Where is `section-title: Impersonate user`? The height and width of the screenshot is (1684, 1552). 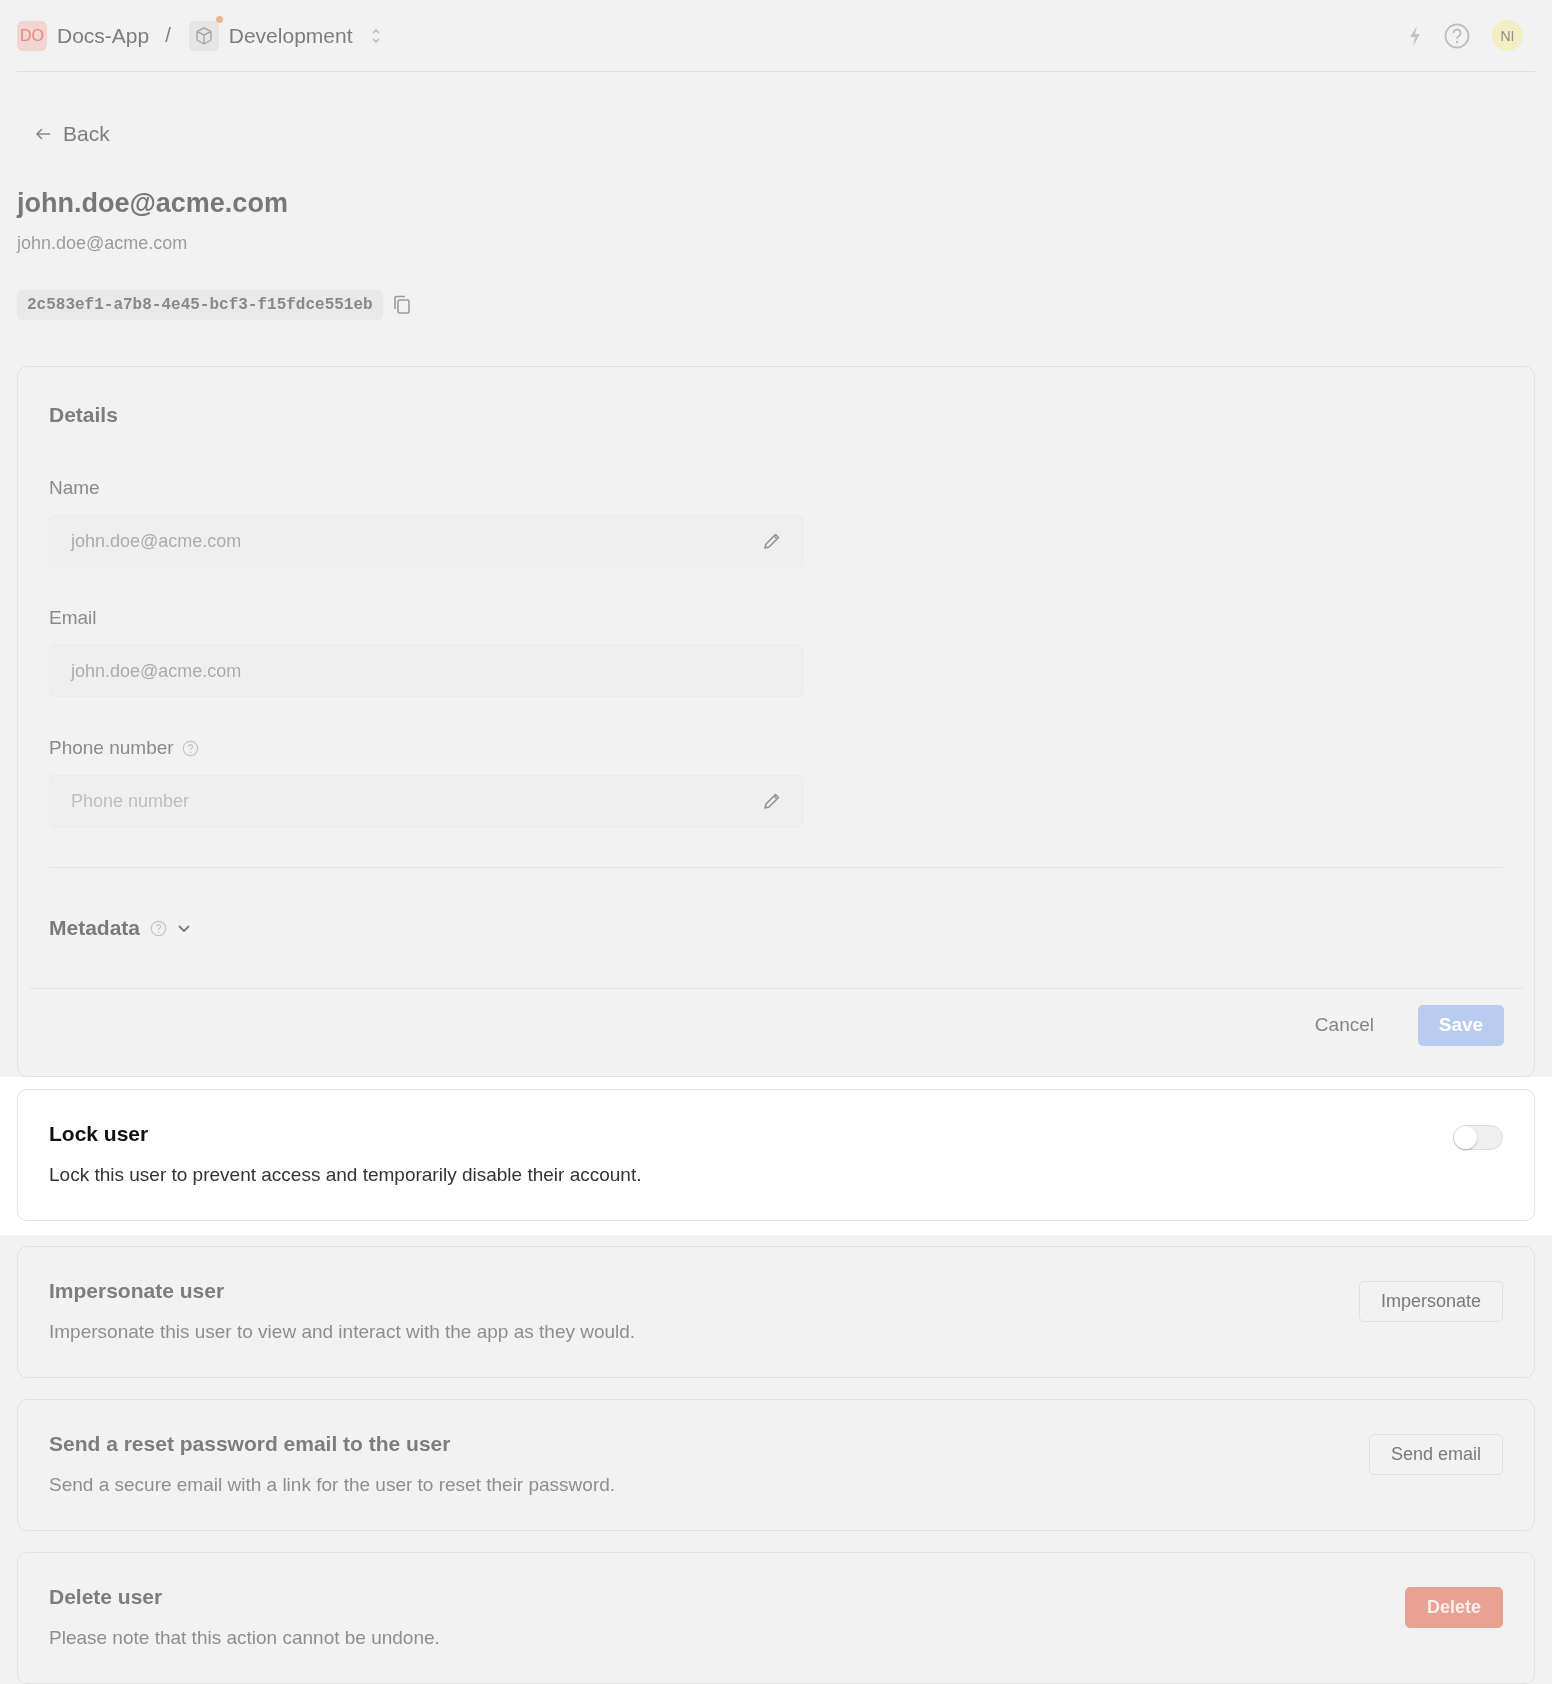
section-title: Impersonate user is located at coordinates (137, 1291).